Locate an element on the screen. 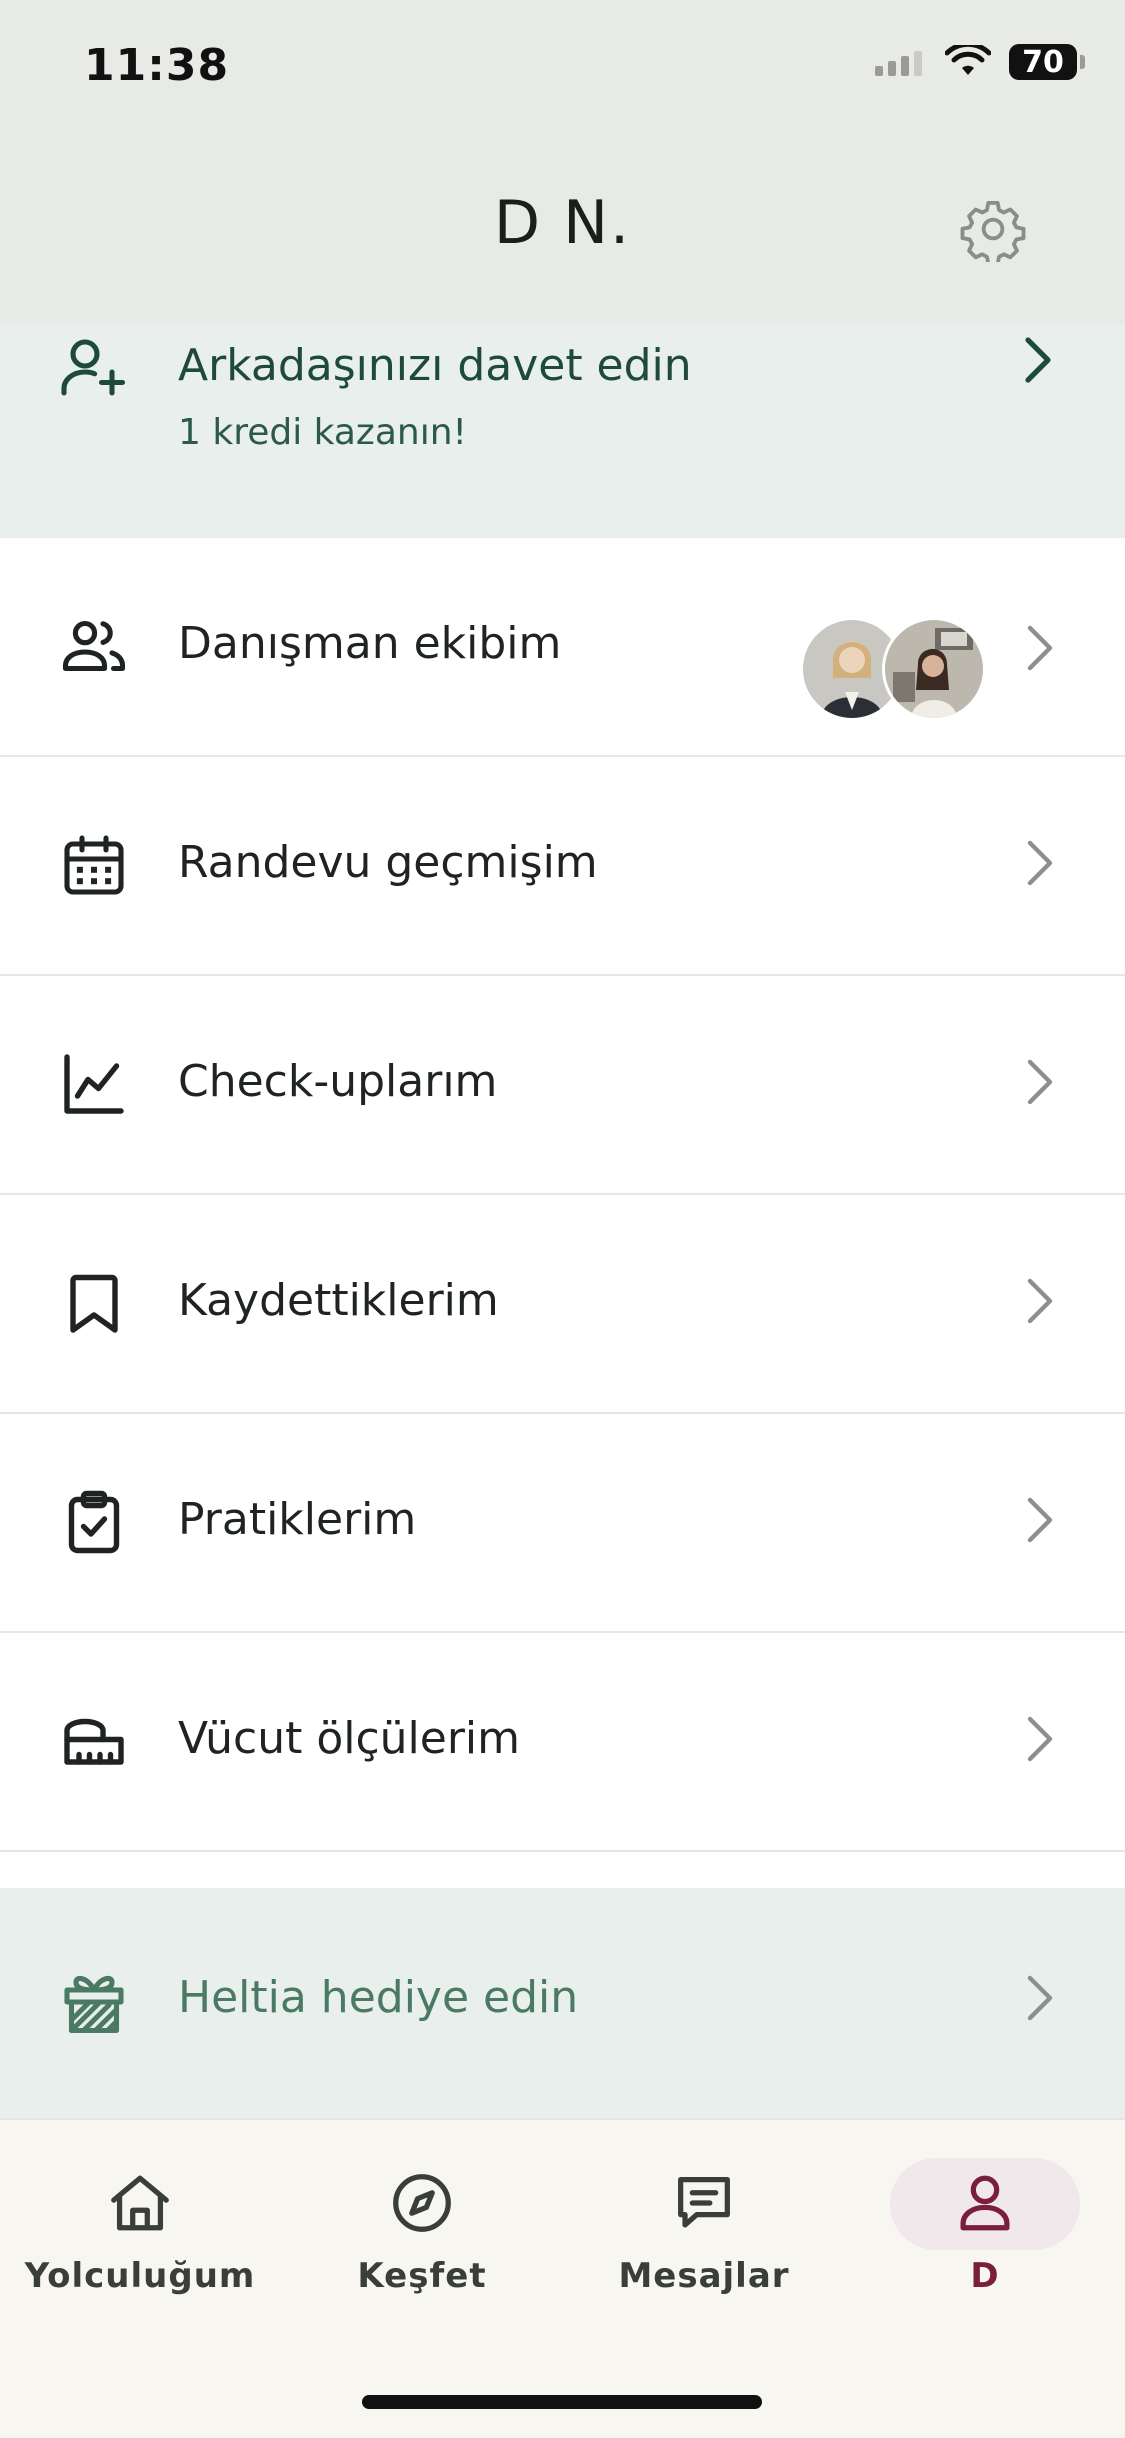 The width and height of the screenshot is (1125, 2438). menu-label-checkups: Check-uplarım is located at coordinates (338, 1081).